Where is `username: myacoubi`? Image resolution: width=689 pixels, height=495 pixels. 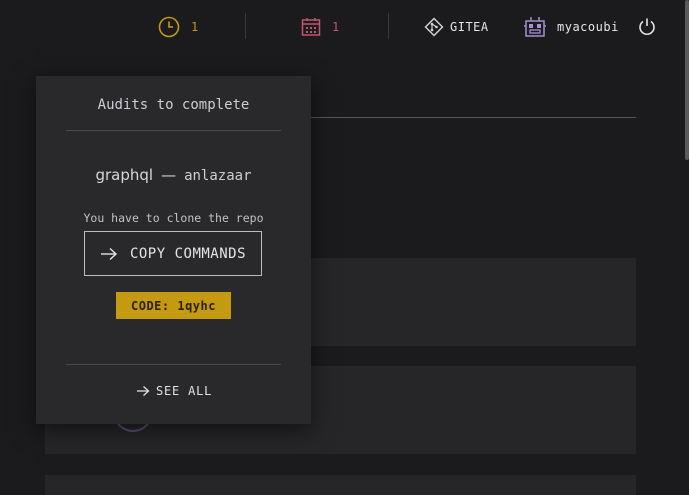
username: myacoubi is located at coordinates (588, 27).